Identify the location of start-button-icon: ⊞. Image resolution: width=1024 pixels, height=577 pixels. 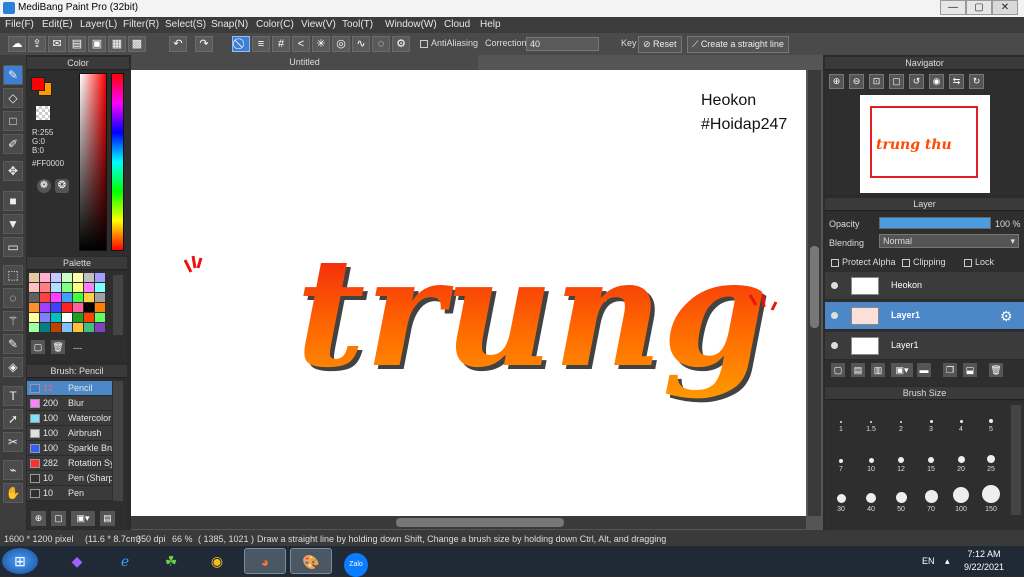
(20, 561).